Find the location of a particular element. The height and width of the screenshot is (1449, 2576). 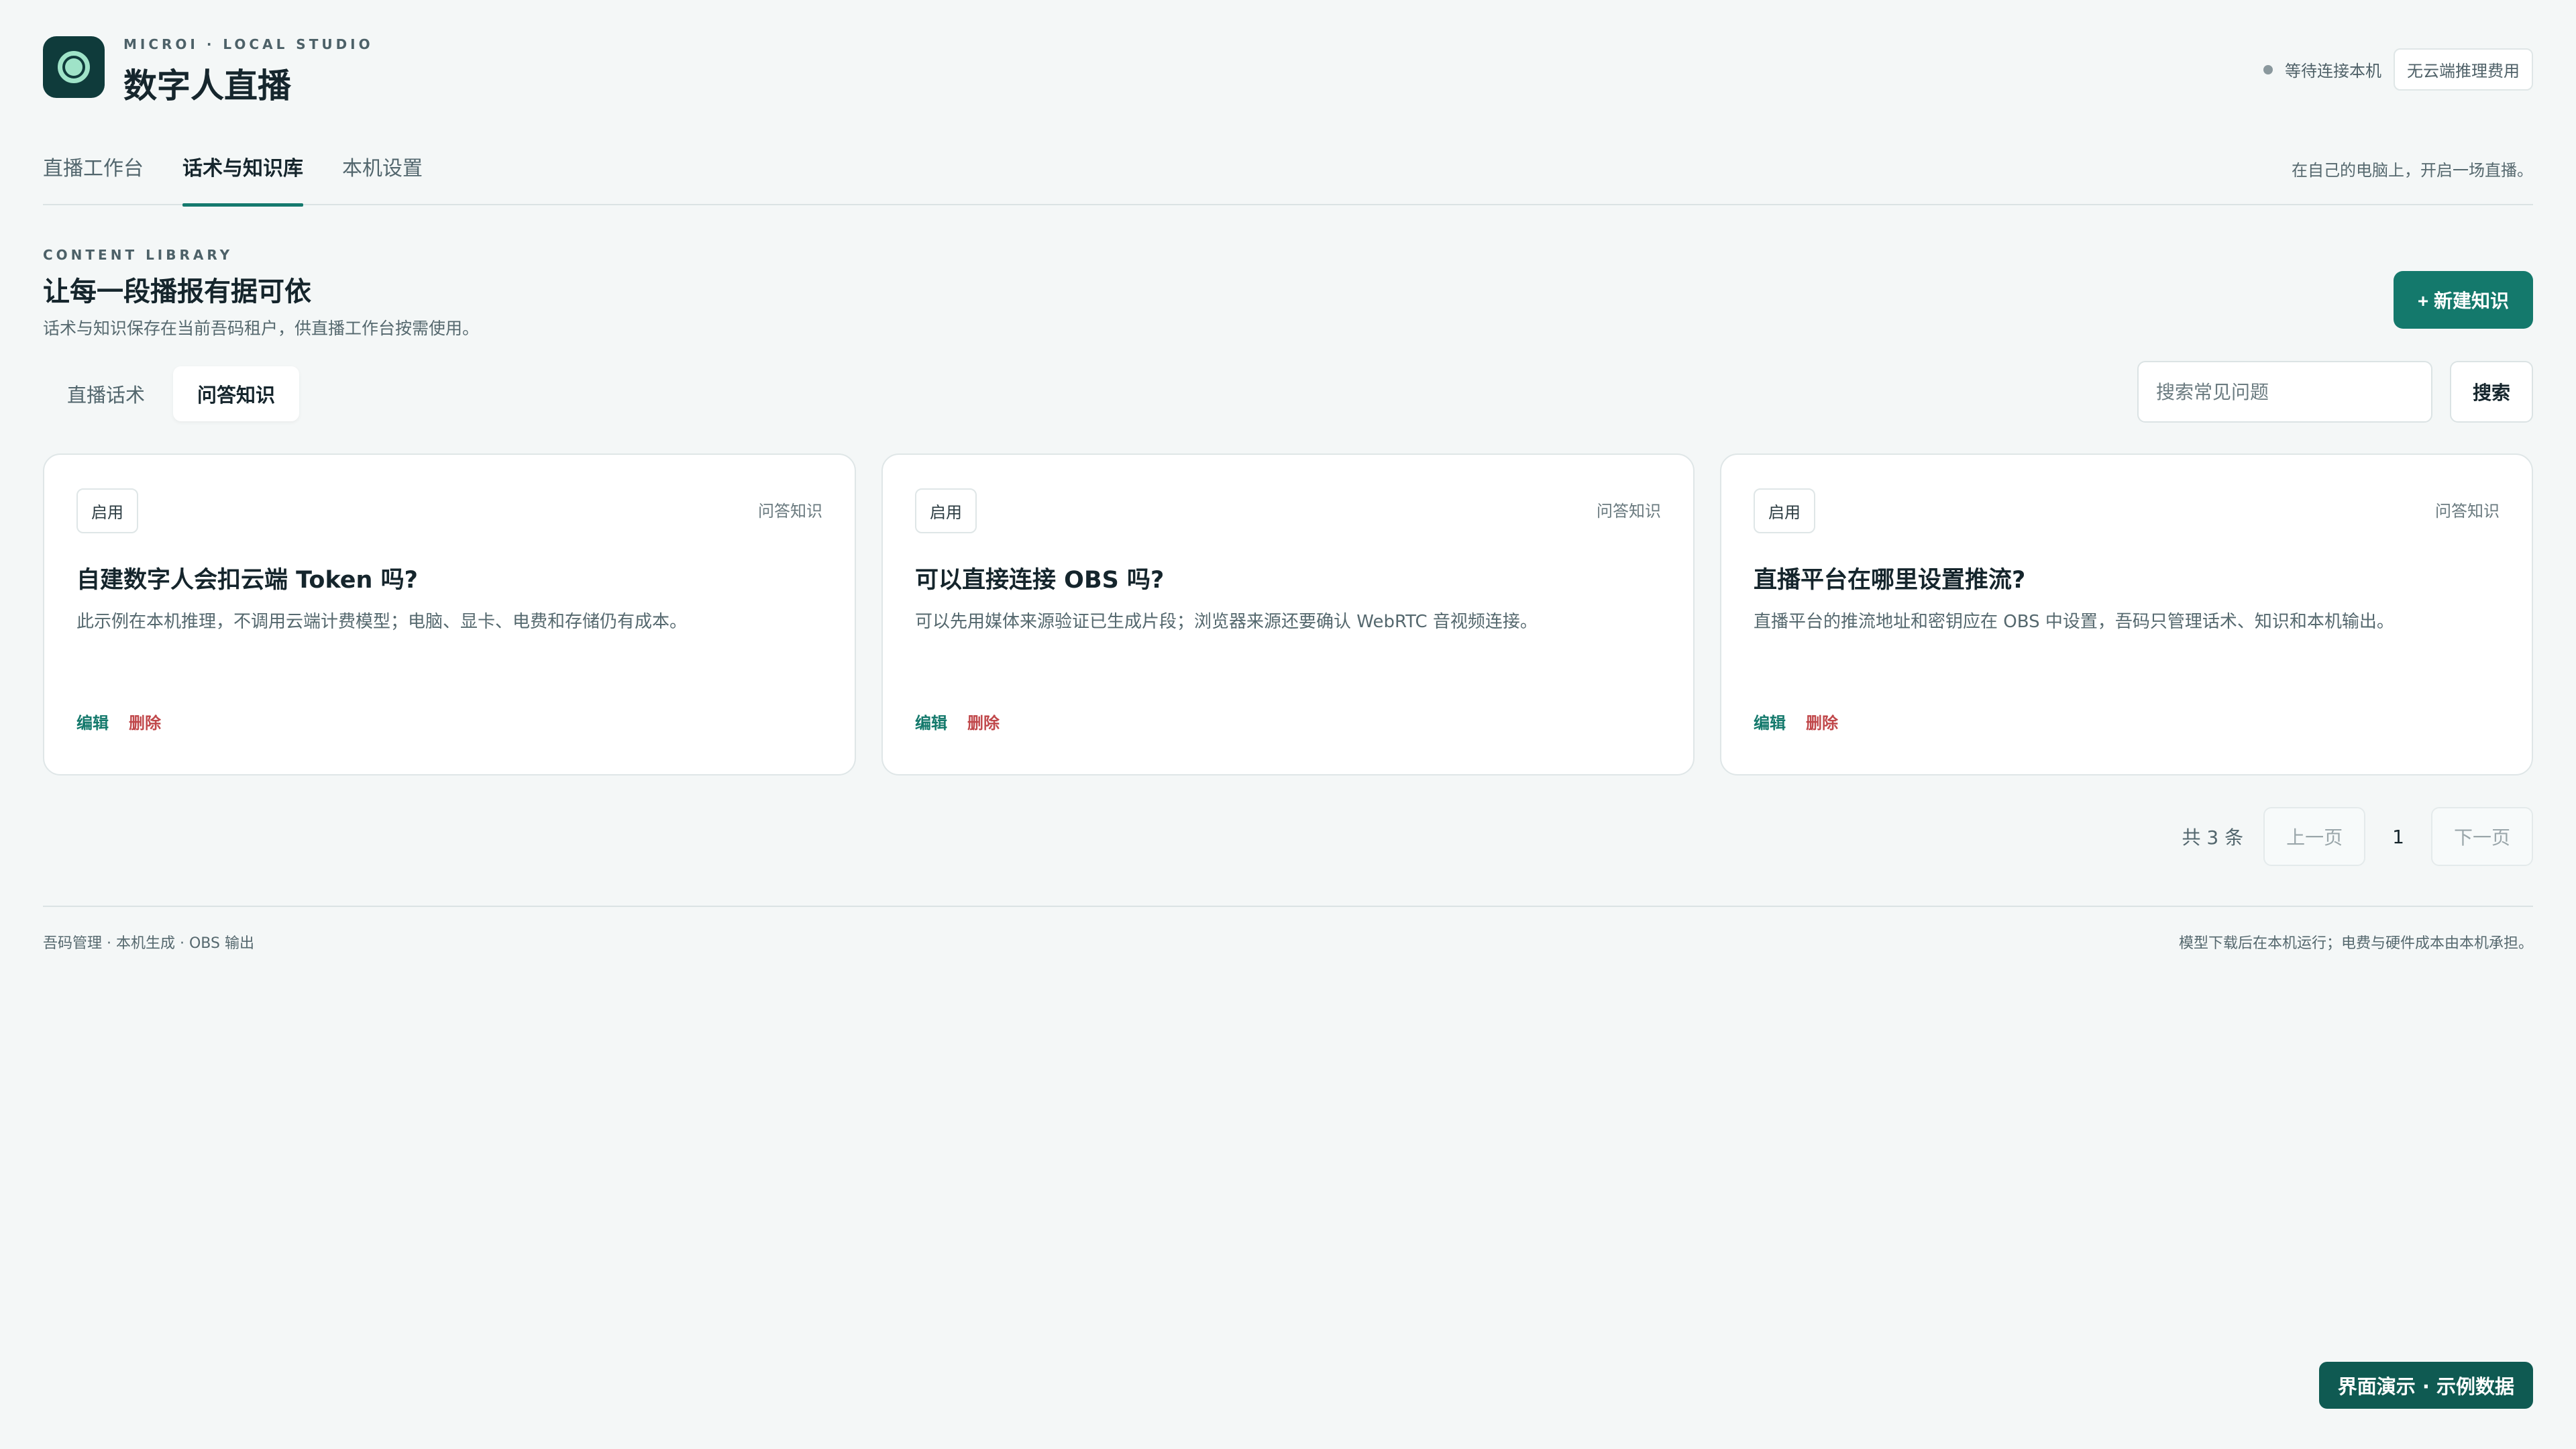

search-area: 搜索 is located at coordinates (2335, 392).